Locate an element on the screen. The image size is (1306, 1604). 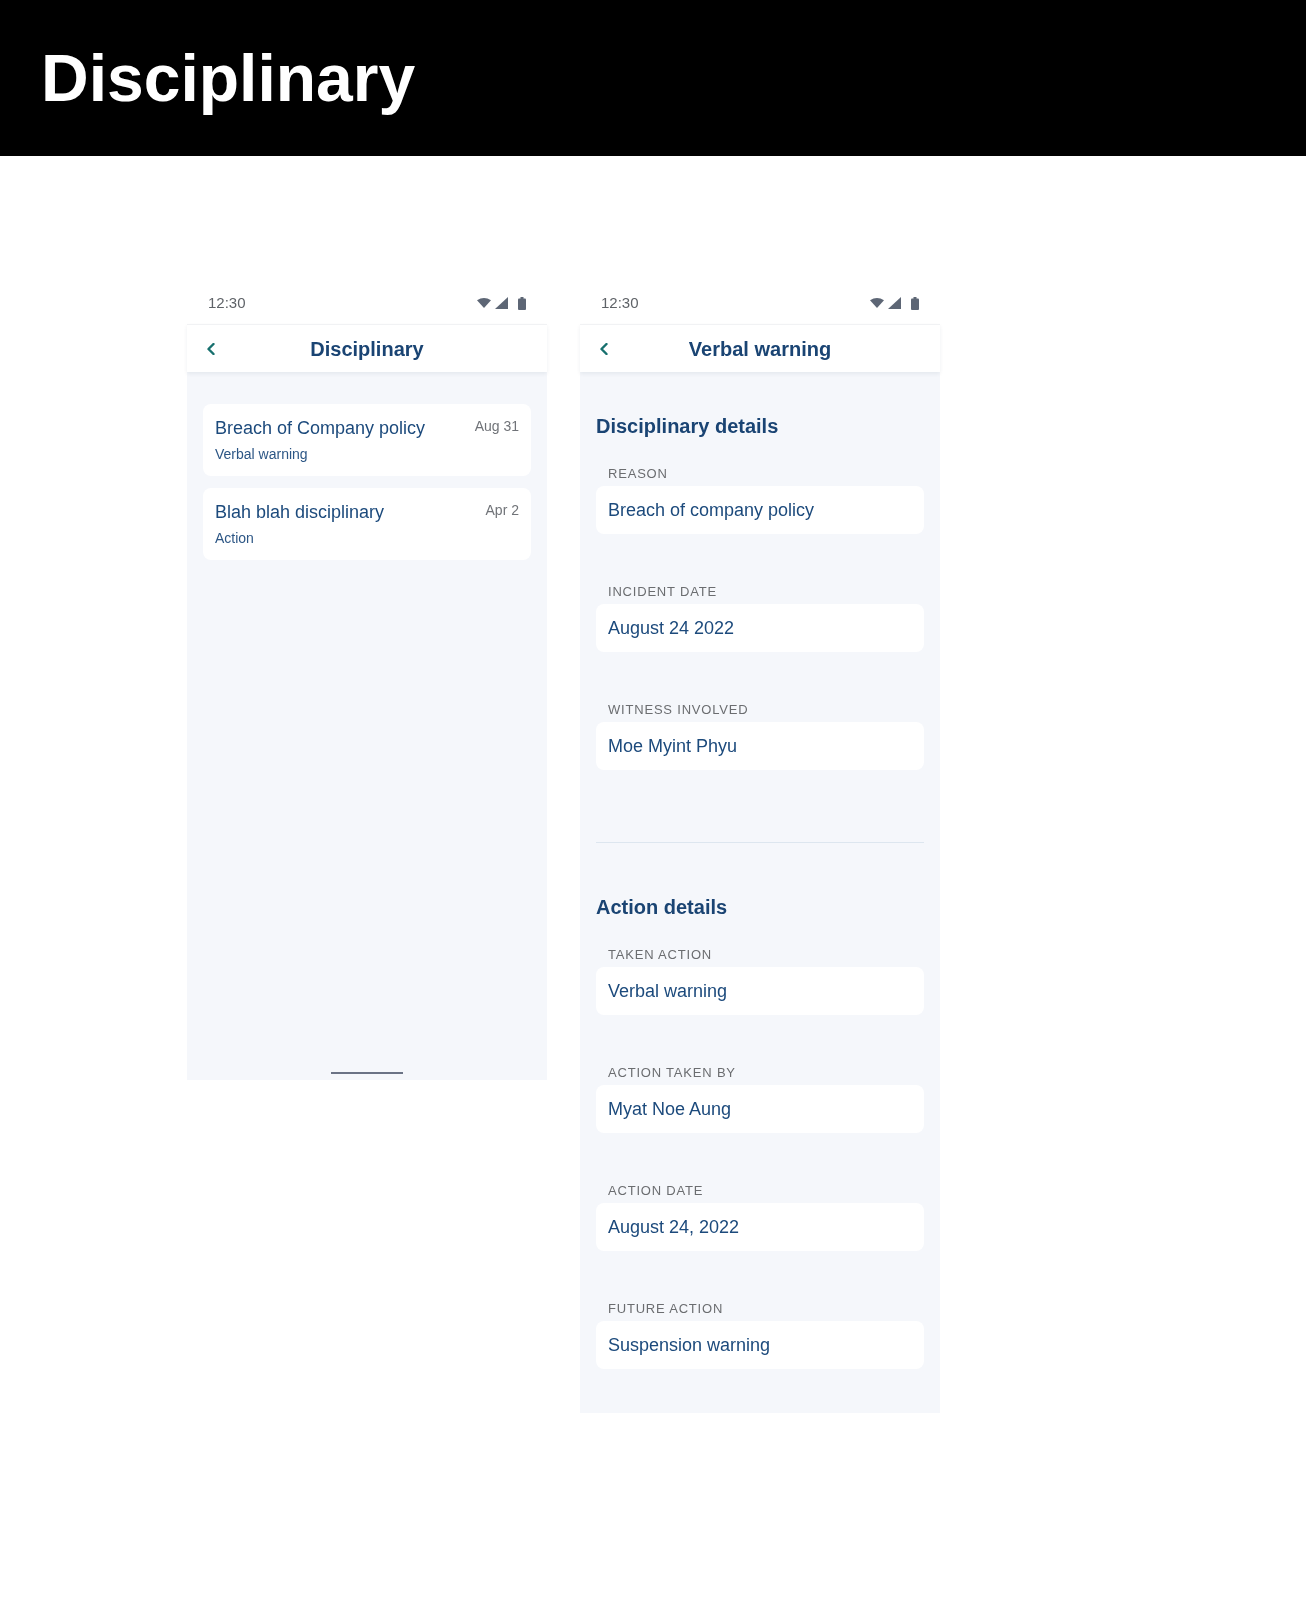
field-label: FUTURE ACTION is located at coordinates (666, 1309).